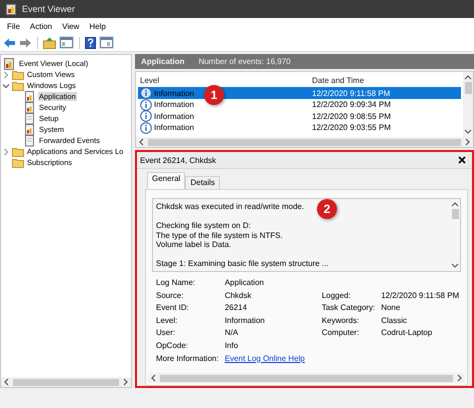 This screenshot has width=474, height=408. Describe the element at coordinates (244, 61) in the screenshot. I see `event-count: Number of events: 16,970` at that location.